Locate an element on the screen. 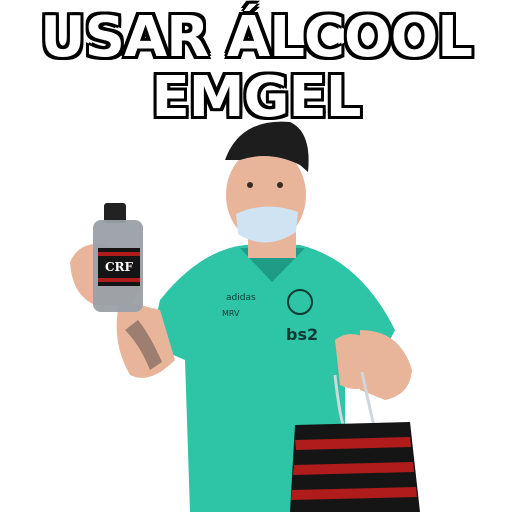 The width and height of the screenshot is (512, 512). shirt-patch: MRV is located at coordinates (231, 313).